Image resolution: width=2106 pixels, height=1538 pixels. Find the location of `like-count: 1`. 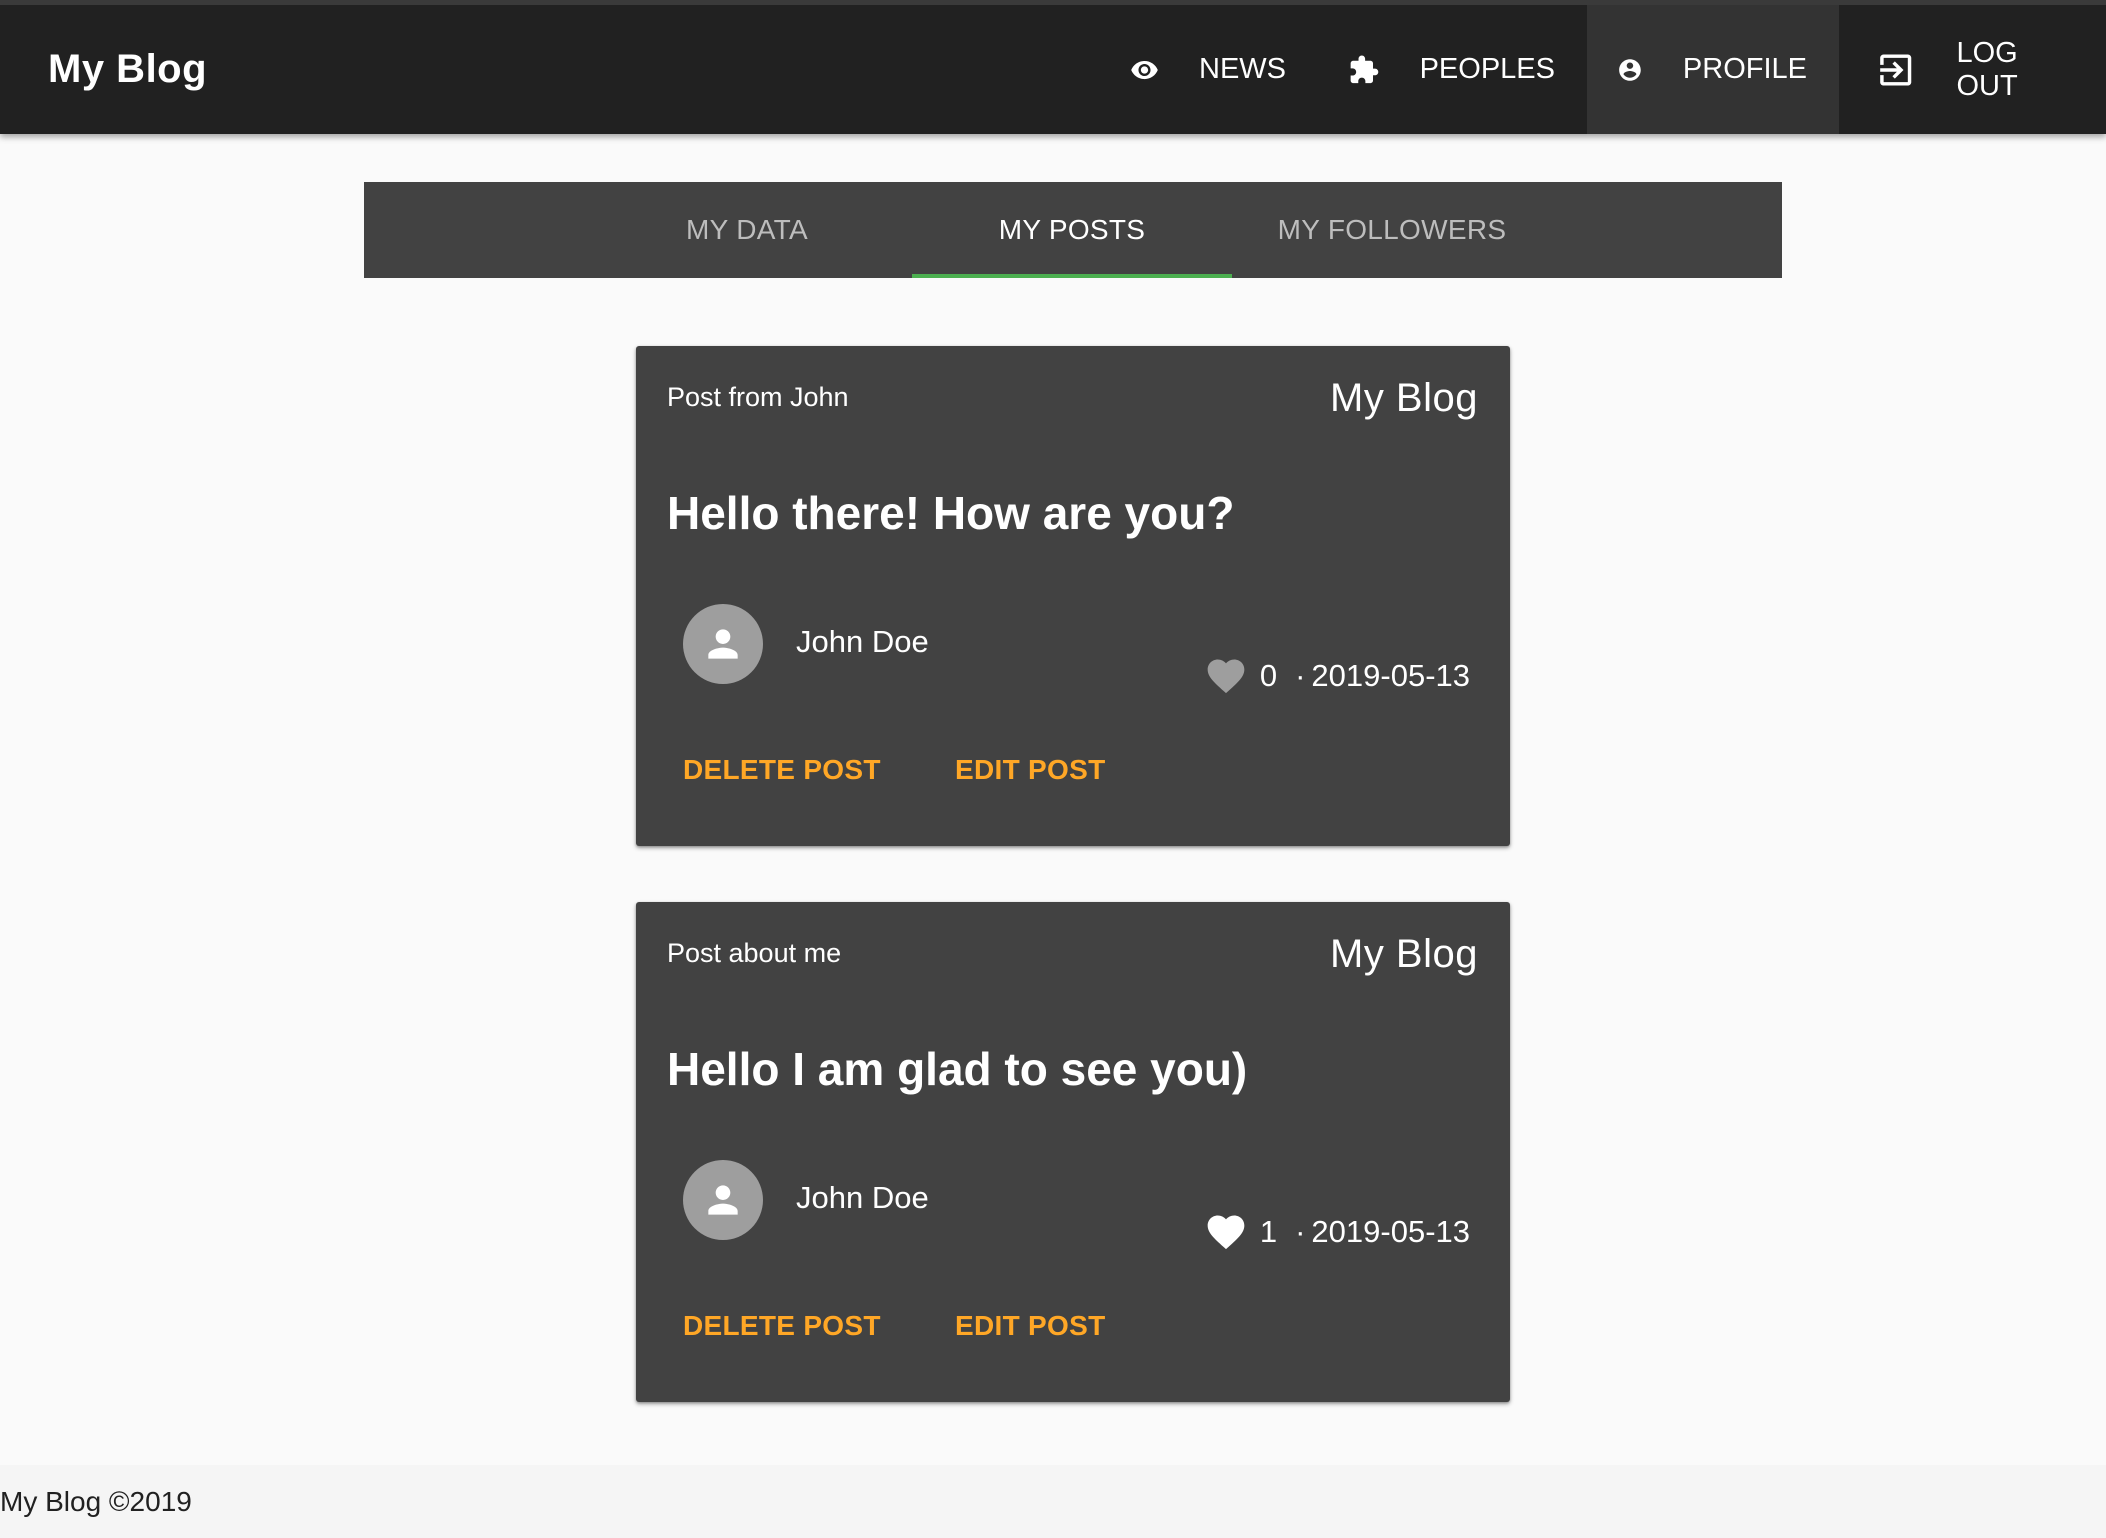

like-count: 1 is located at coordinates (1268, 1231).